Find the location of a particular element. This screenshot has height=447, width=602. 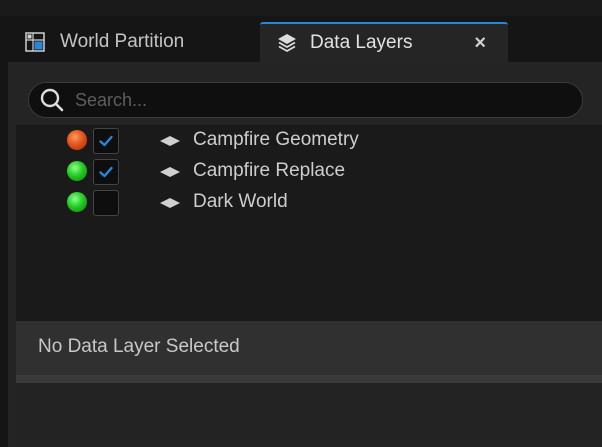

search-box is located at coordinates (305, 100).